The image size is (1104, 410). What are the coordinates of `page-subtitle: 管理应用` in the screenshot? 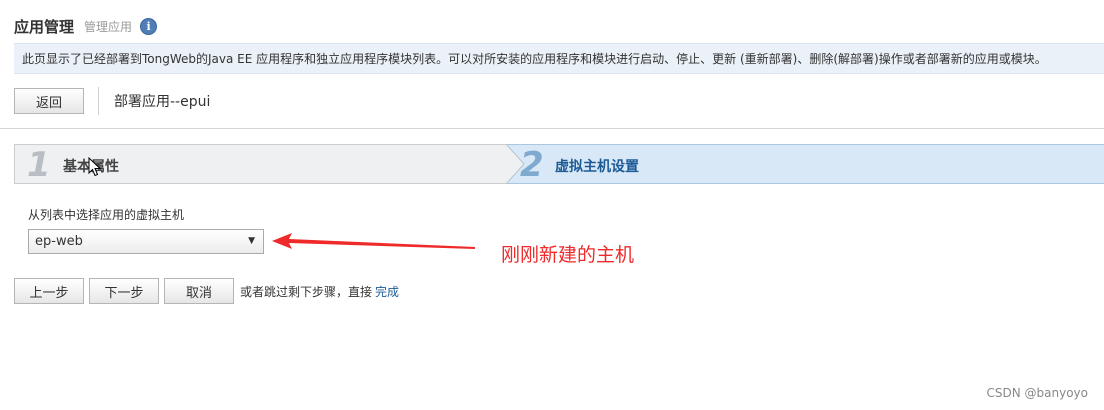 It's located at (108, 26).